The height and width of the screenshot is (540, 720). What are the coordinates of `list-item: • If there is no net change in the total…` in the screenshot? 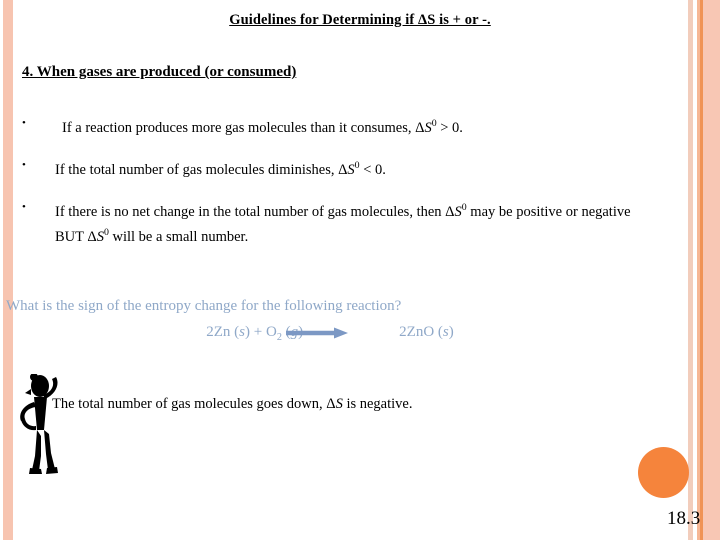 It's located at (340, 223).